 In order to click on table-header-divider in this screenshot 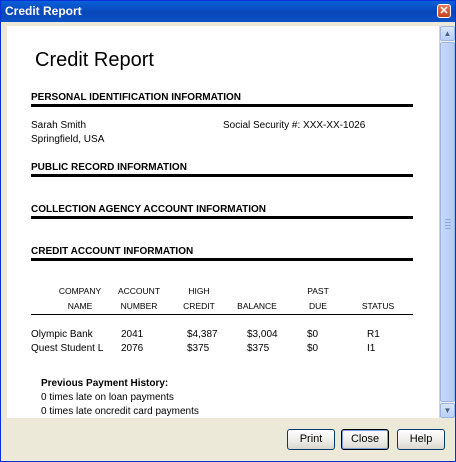, I will do `click(222, 314)`.